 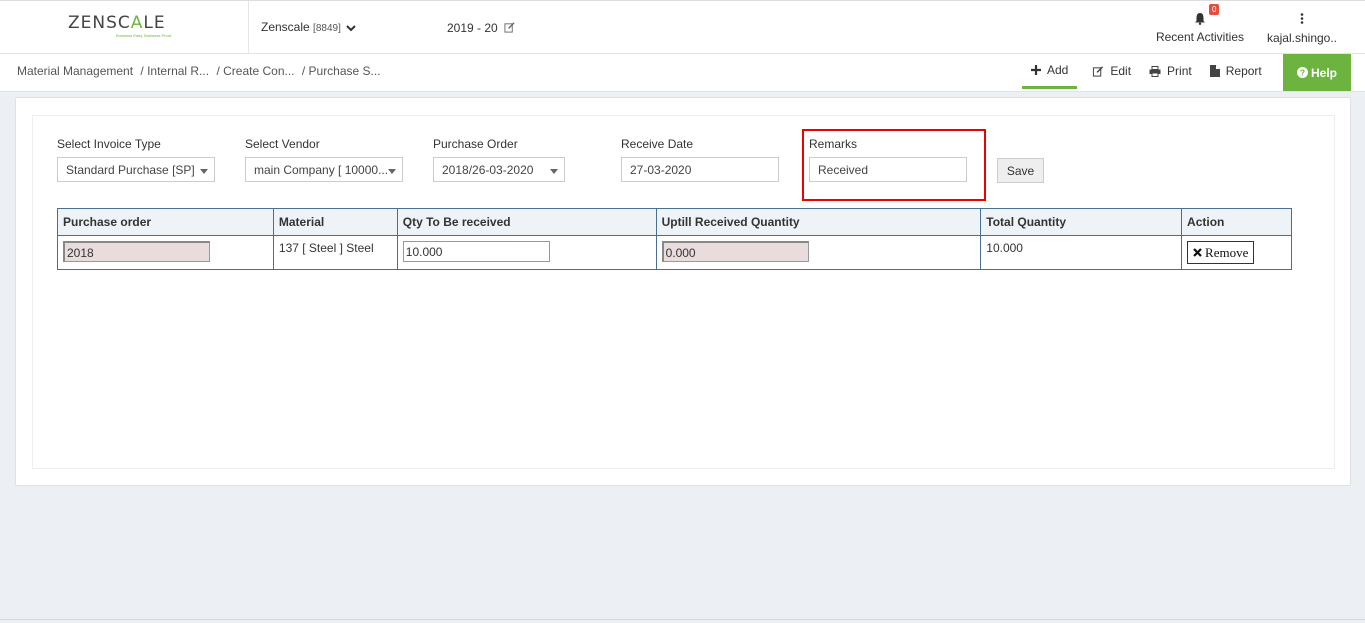 What do you see at coordinates (1036, 70) in the screenshot?
I see `plus-icon` at bounding box center [1036, 70].